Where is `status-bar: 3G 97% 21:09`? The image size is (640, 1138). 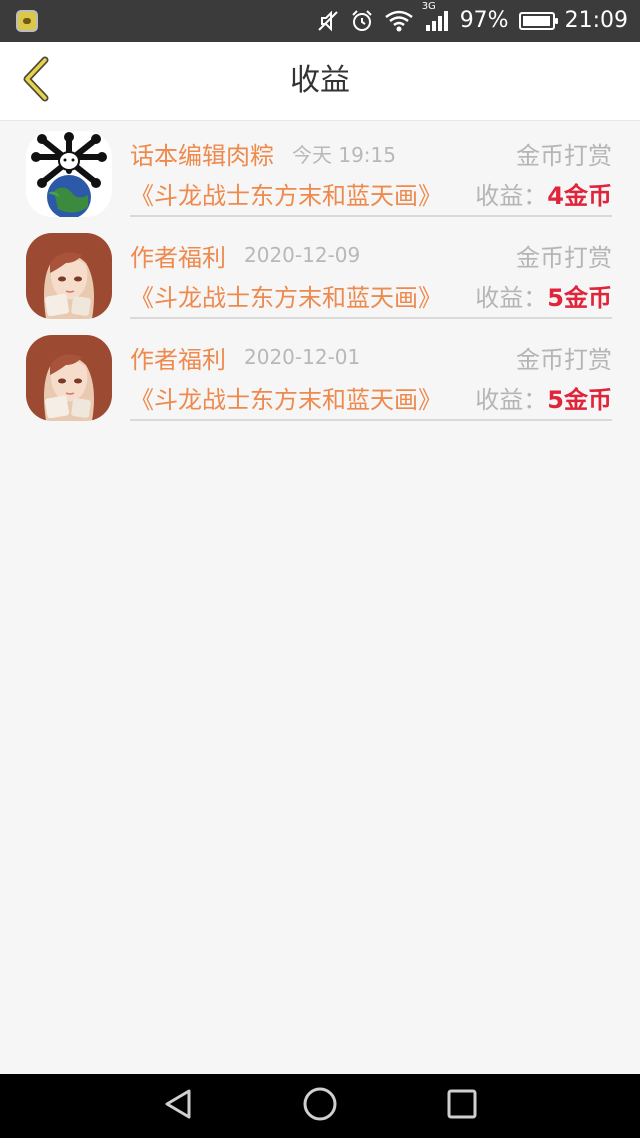
status-bar: 3G 97% 21:09 is located at coordinates (320, 21).